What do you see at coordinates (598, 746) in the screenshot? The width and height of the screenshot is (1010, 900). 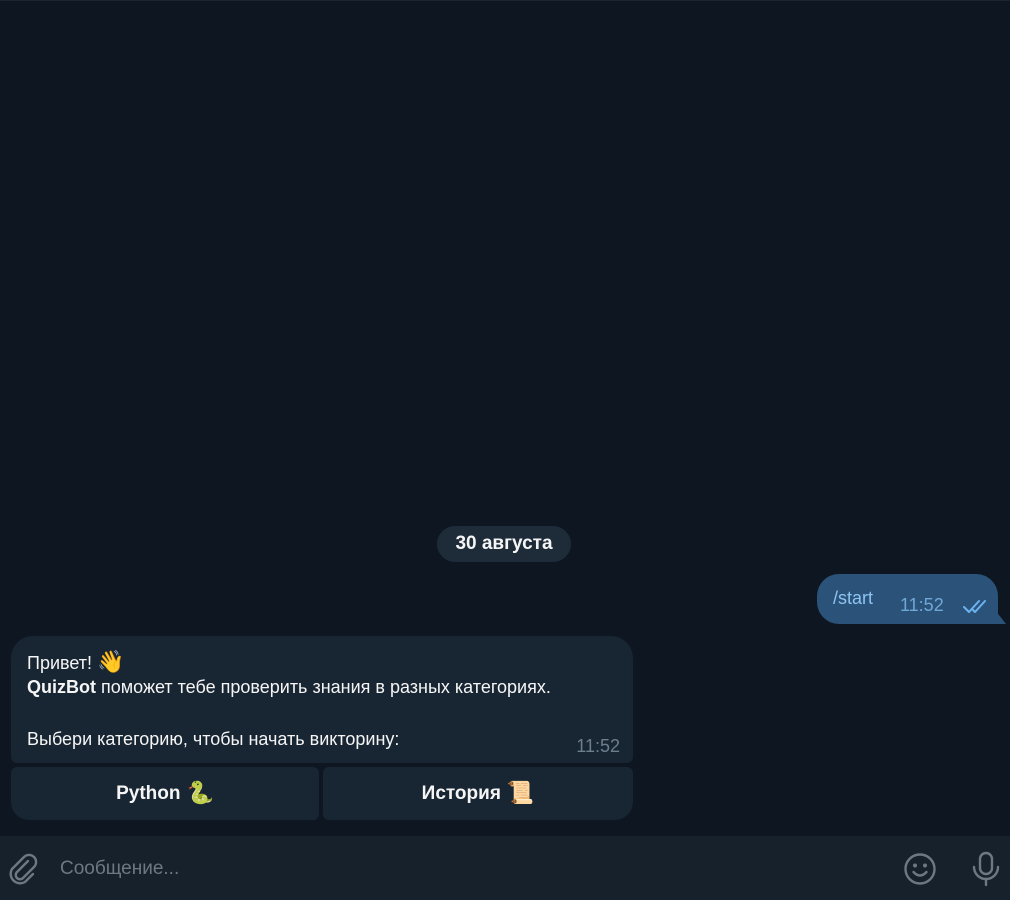 I see `incoming-message-time: 11:52` at bounding box center [598, 746].